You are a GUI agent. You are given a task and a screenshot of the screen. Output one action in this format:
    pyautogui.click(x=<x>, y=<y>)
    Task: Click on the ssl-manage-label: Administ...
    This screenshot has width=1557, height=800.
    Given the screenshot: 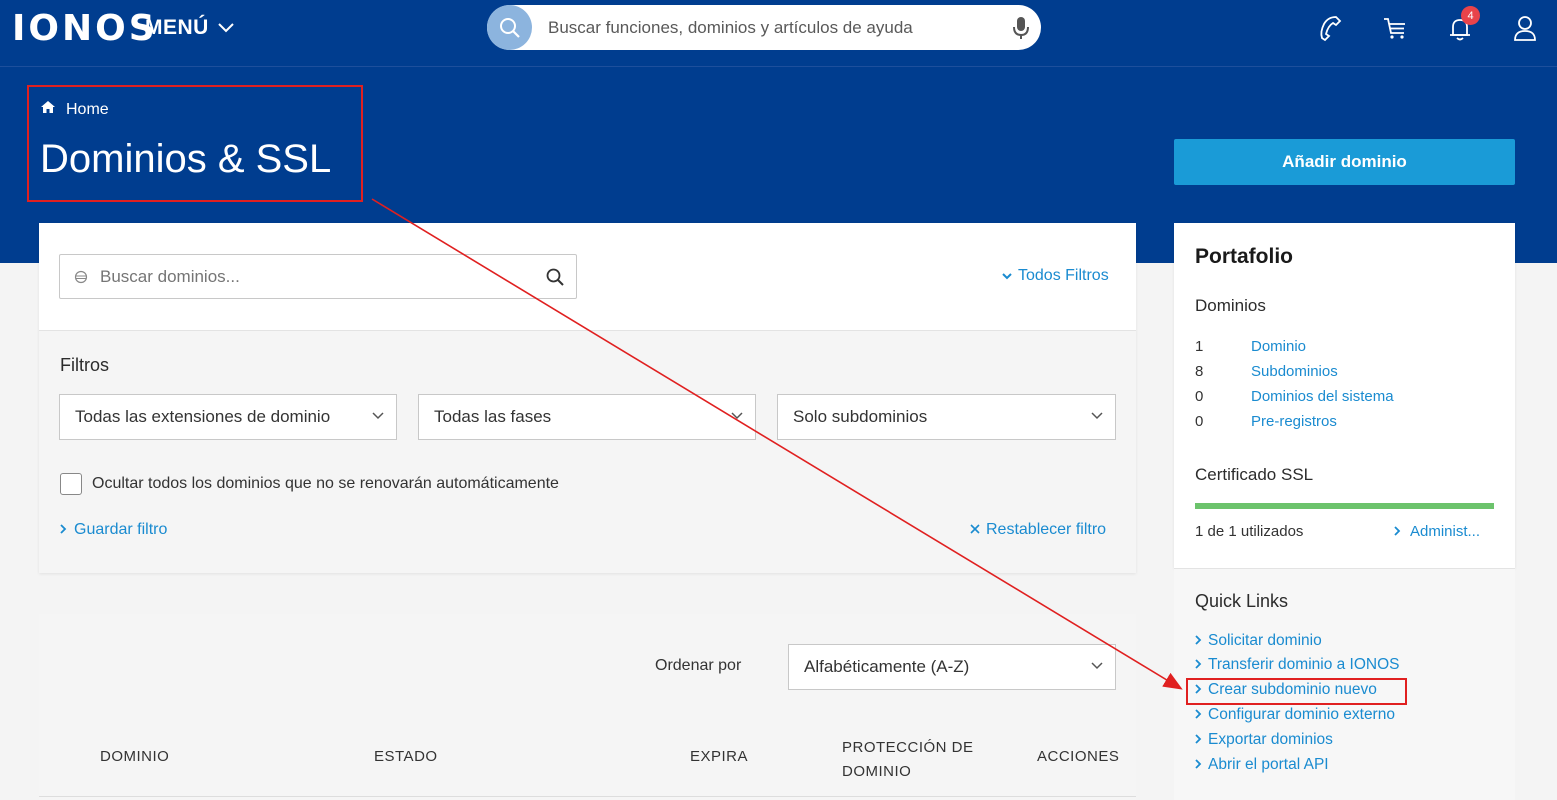 What is the action you would take?
    pyautogui.click(x=1445, y=531)
    